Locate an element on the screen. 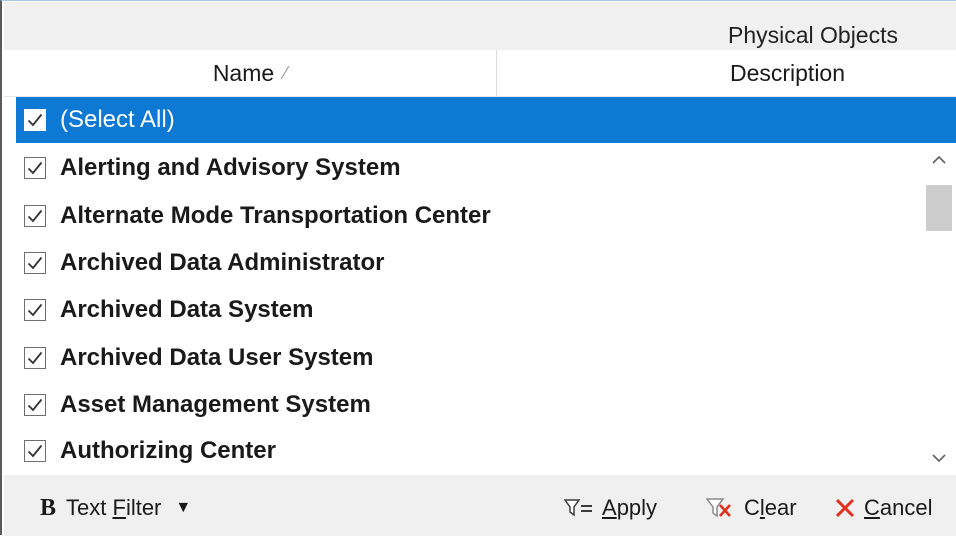 This screenshot has width=956, height=536. dropdown-arrow-icon: ▼ is located at coordinates (183, 507).